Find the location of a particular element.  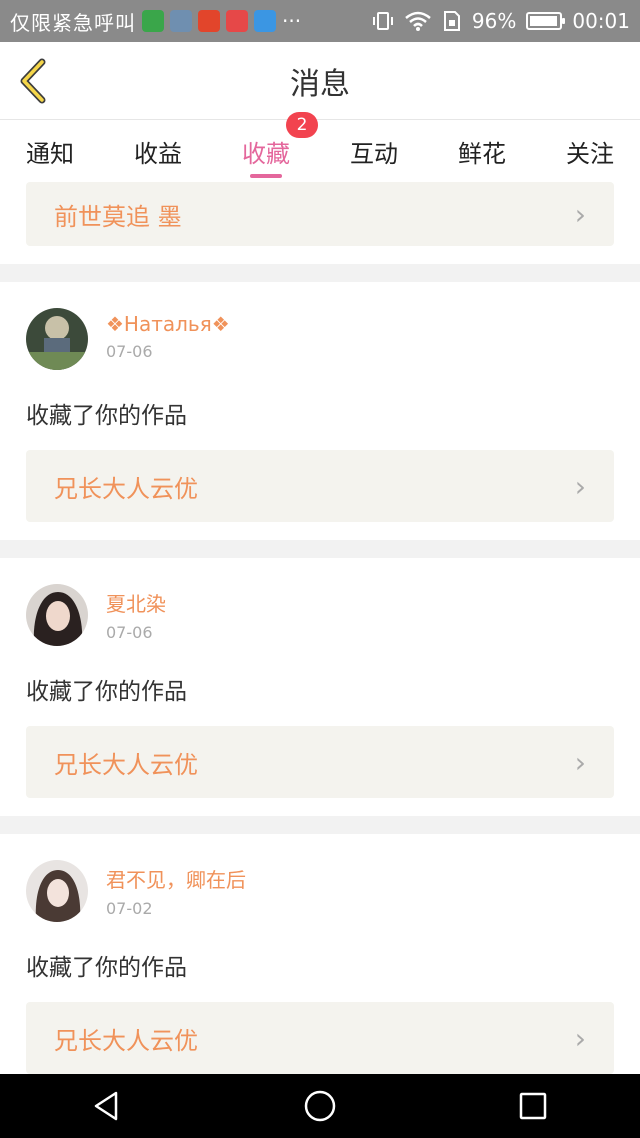

carrier-text: 仅限紧急呼叫 is located at coordinates (73, 22).